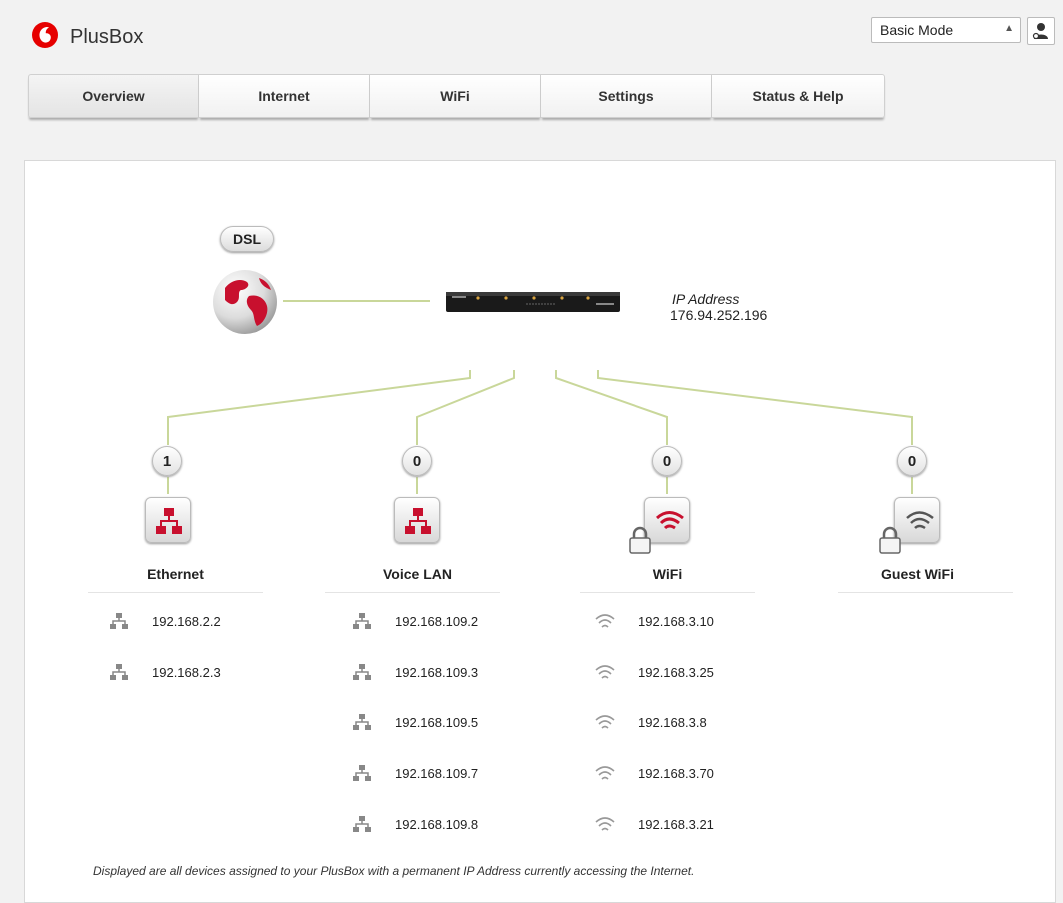 The width and height of the screenshot is (1063, 903). I want to click on guest-wifi-count: 0, so click(912, 461).